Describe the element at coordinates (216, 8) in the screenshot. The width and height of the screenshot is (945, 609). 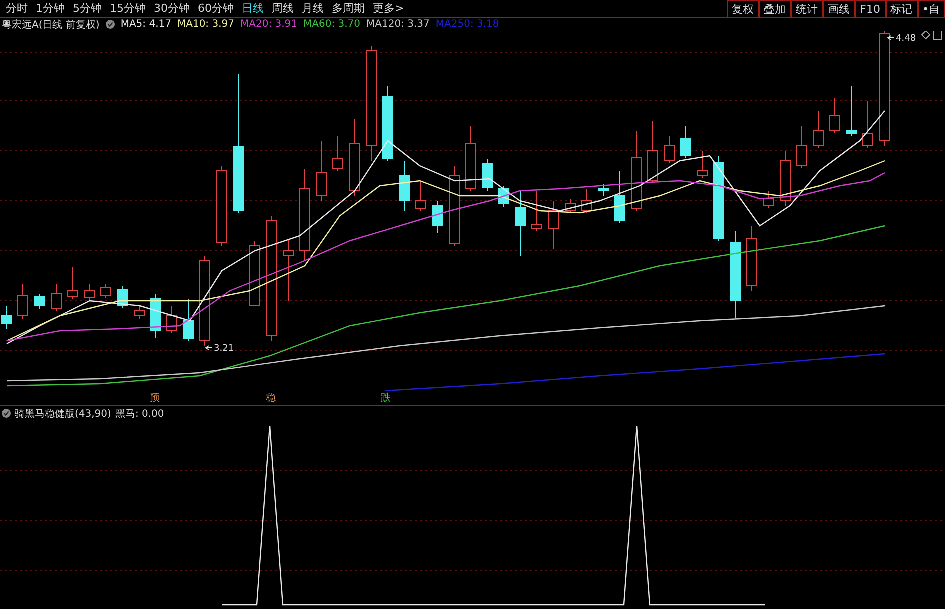
I see `period-tab: 60分钟` at that location.